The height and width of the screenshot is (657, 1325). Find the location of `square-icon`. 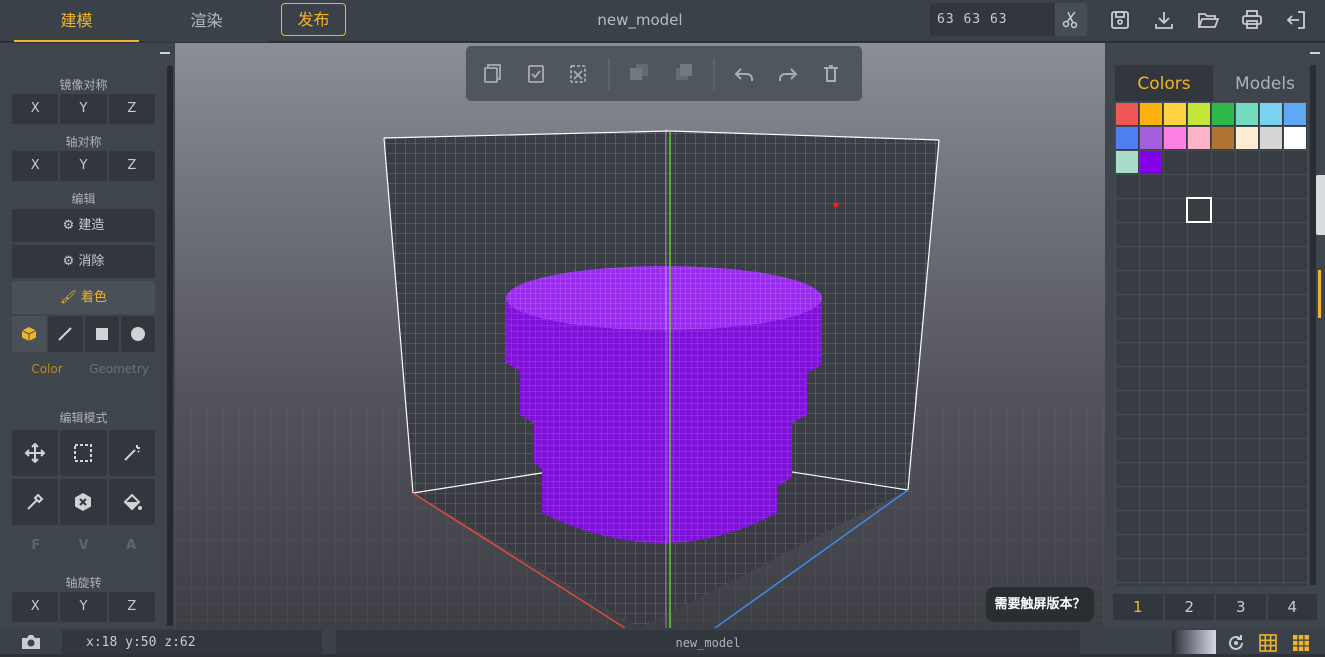

square-icon is located at coordinates (101, 334).